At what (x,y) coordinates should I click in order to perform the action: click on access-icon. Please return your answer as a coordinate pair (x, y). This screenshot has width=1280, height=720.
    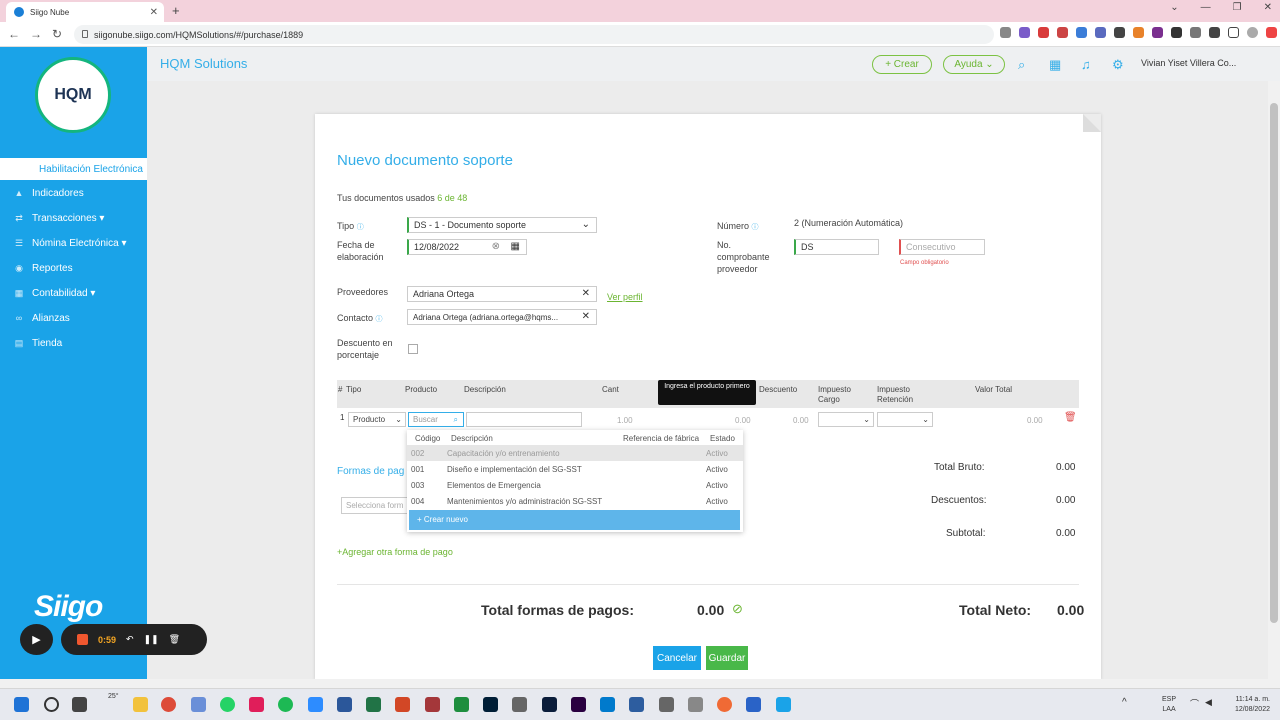
    Looking at the image, I should click on (432, 704).